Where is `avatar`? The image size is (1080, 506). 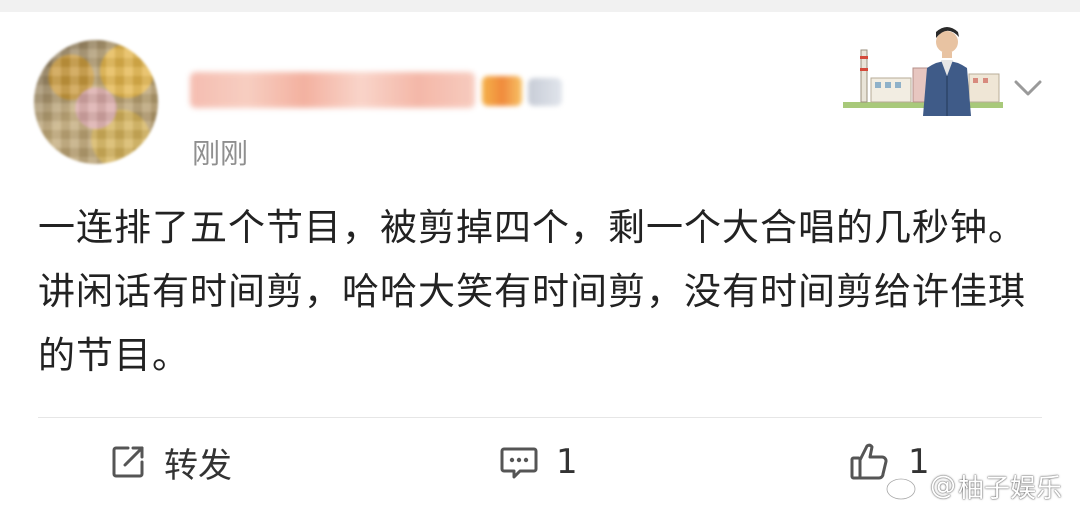 avatar is located at coordinates (96, 102).